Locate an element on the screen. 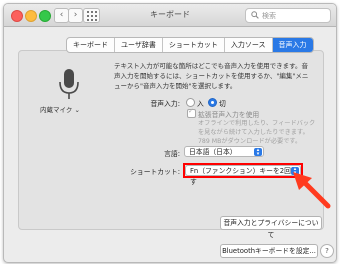 This screenshot has width=340, height=264. search-placeholder: 検索 is located at coordinates (269, 16).